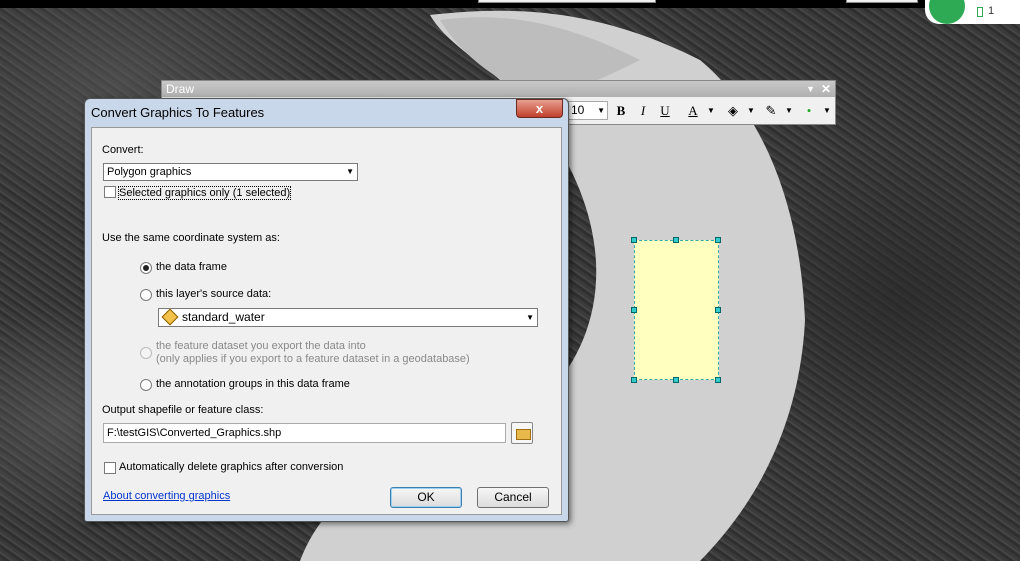  What do you see at coordinates (947, 12) in the screenshot?
I see `wifi-icon` at bounding box center [947, 12].